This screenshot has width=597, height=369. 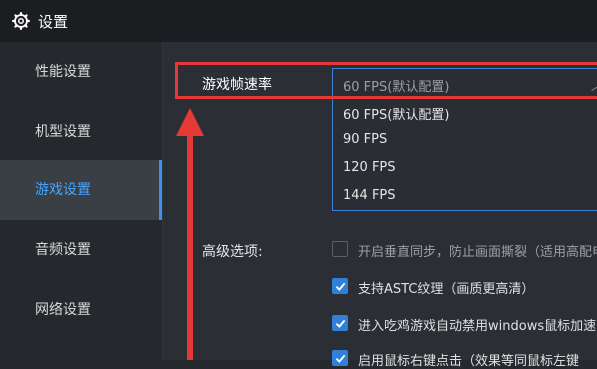 What do you see at coordinates (81, 72) in the screenshot?
I see `sidebar-item-performance: 性能设置` at bounding box center [81, 72].